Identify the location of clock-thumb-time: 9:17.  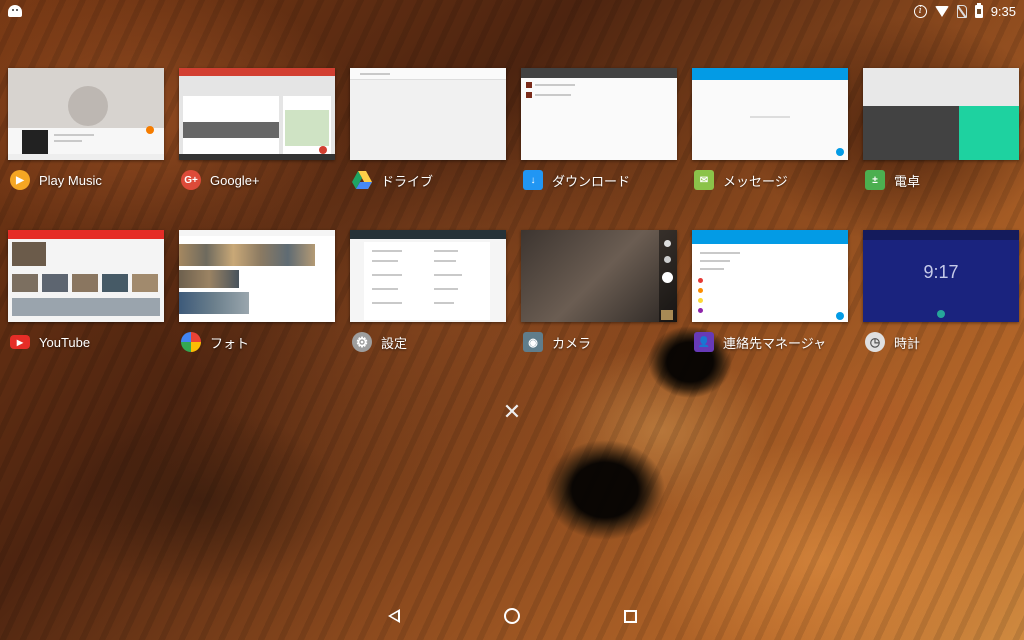
(941, 272).